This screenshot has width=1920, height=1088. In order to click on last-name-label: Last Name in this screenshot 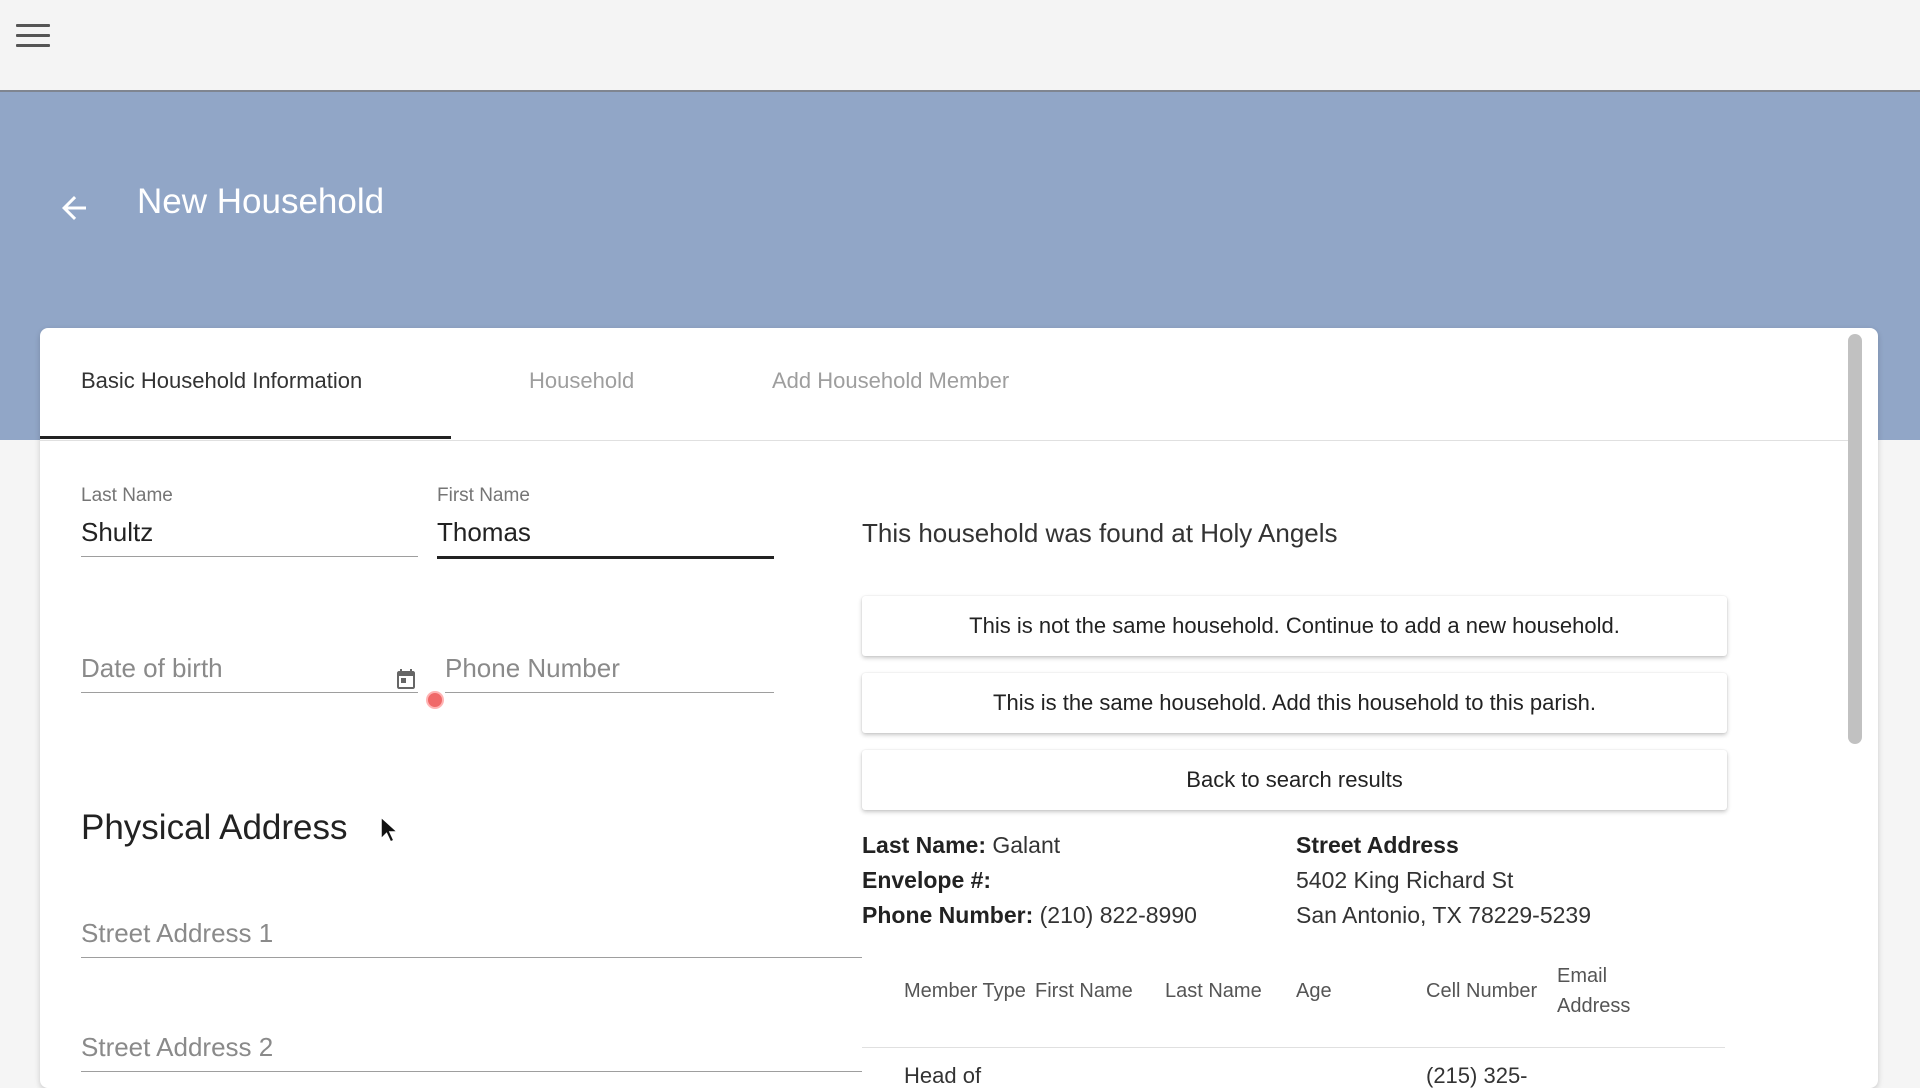, I will do `click(127, 495)`.